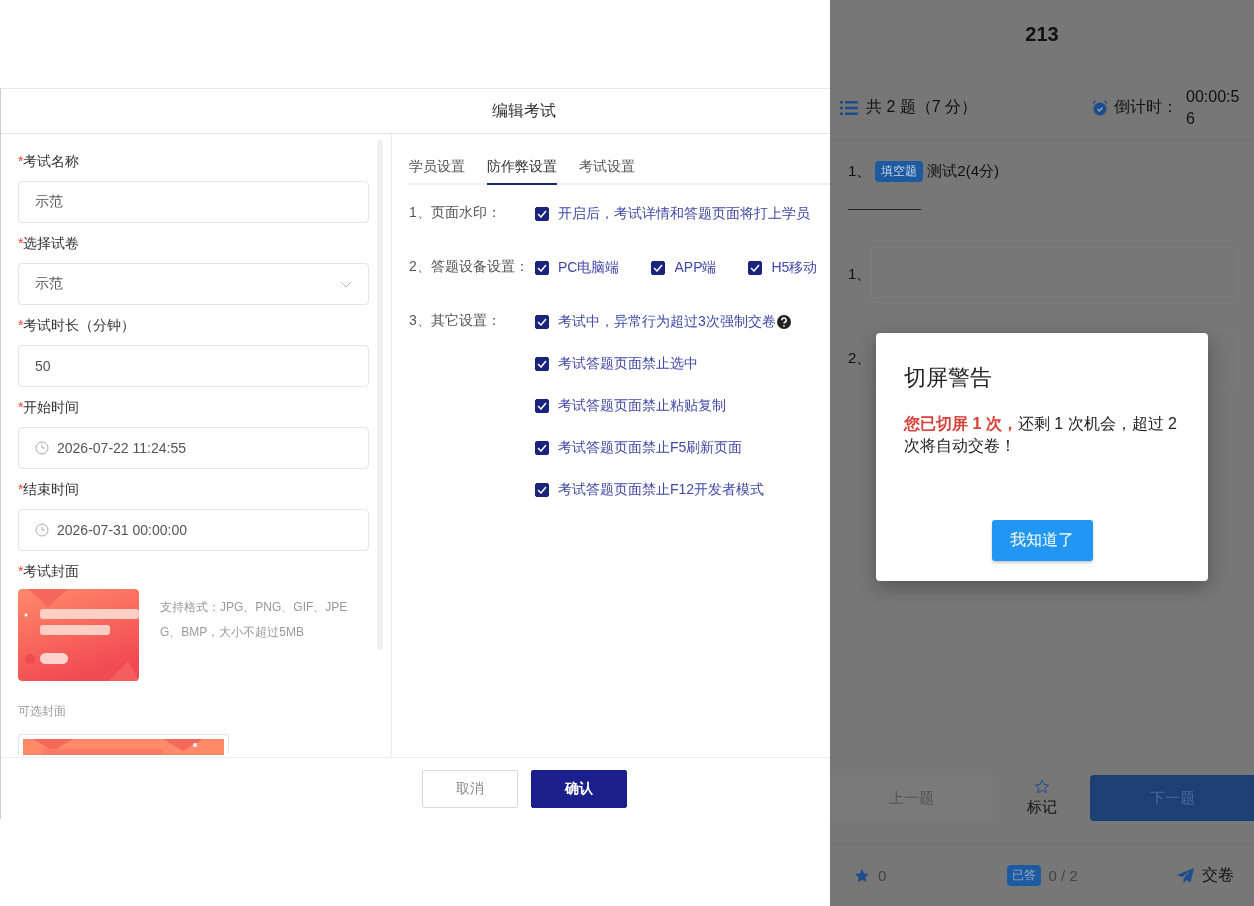 This screenshot has height=906, width=1254. What do you see at coordinates (642, 406) in the screenshot?
I see `checkbox-label: 考试答题页面禁止粘贴复制` at bounding box center [642, 406].